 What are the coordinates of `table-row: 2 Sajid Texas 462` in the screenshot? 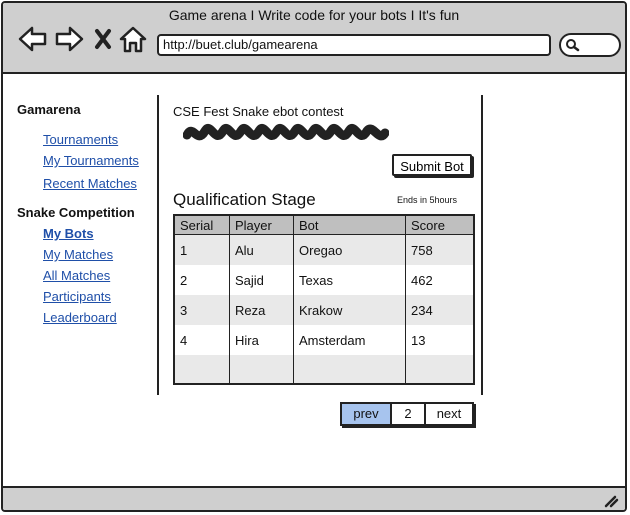 It's located at (324, 280).